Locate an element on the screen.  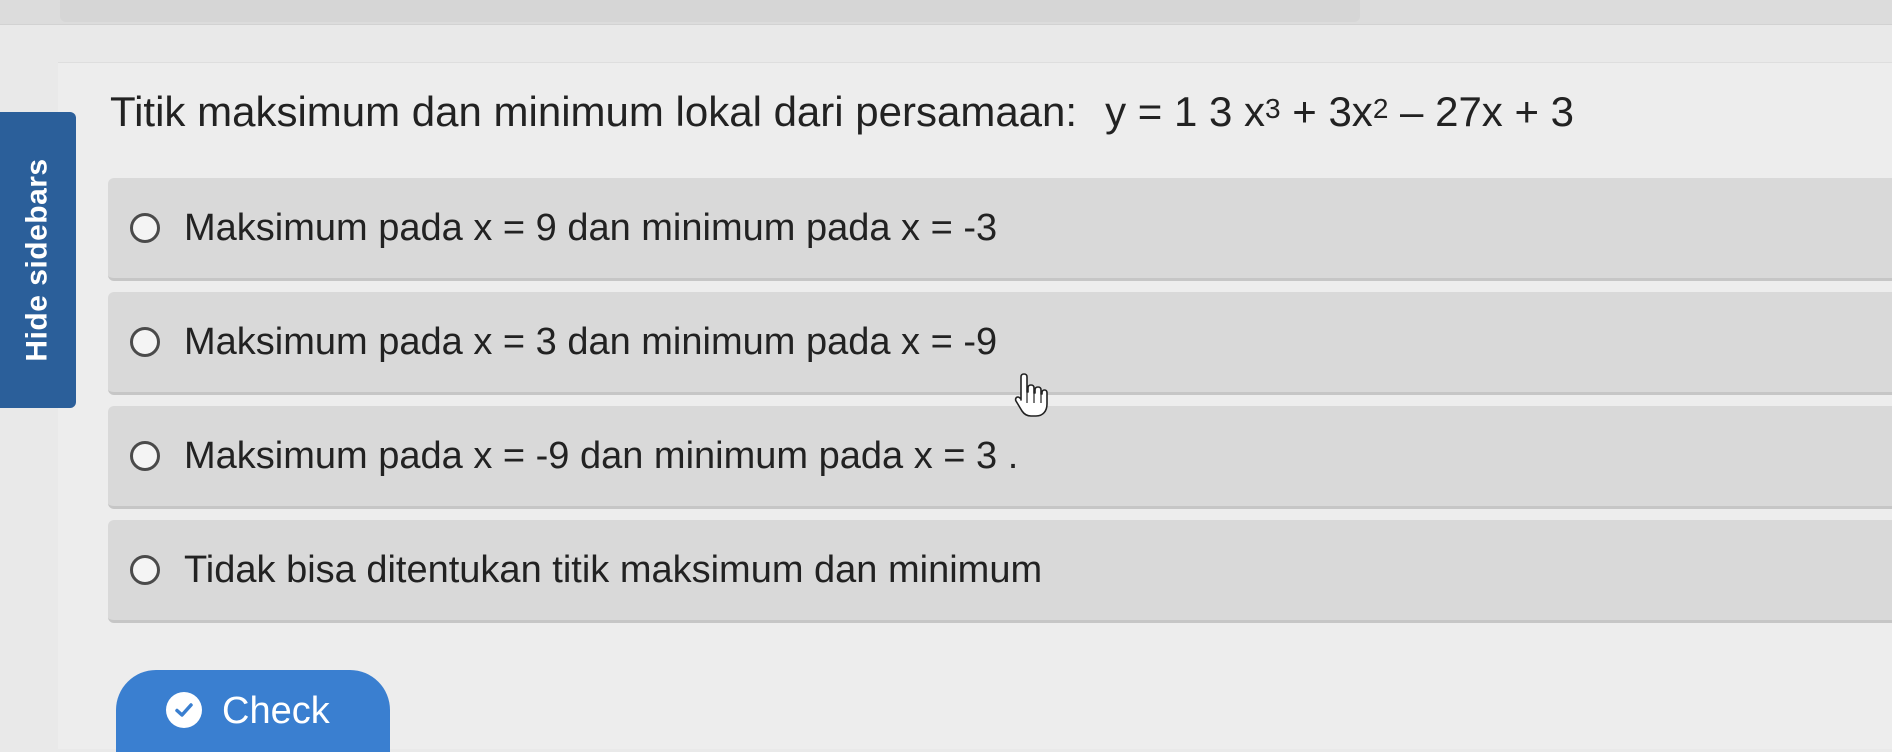
hide-sidebars-button: Hide sidebars is located at coordinates (38, 260).